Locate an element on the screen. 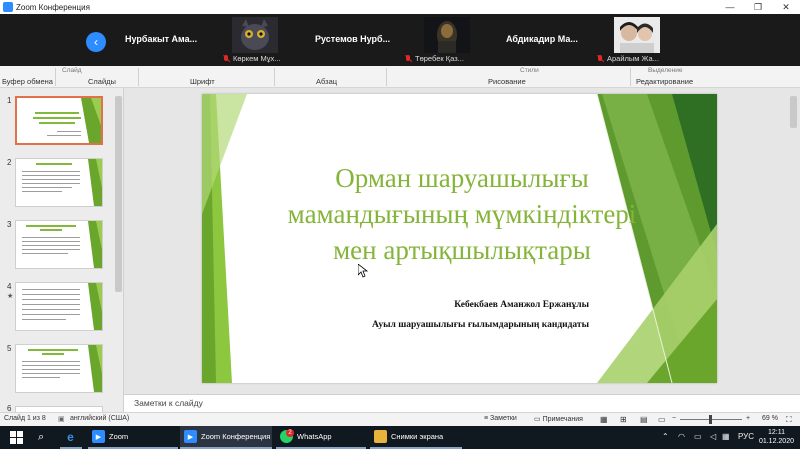 Image resolution: width=800 pixels, height=449 pixels. thumbnails-scrollbar is located at coordinates (118, 194).